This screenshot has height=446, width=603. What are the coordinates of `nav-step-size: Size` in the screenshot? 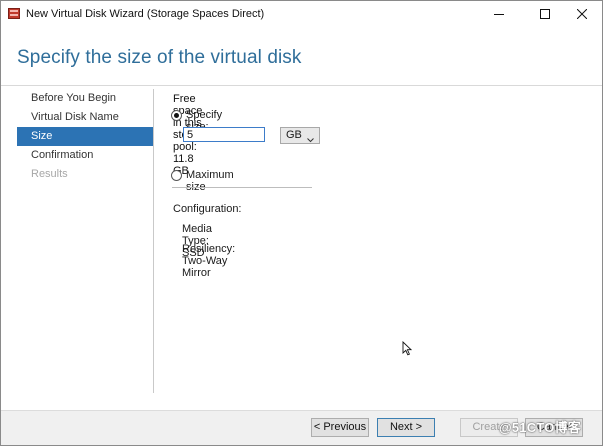 It's located at (85, 136).